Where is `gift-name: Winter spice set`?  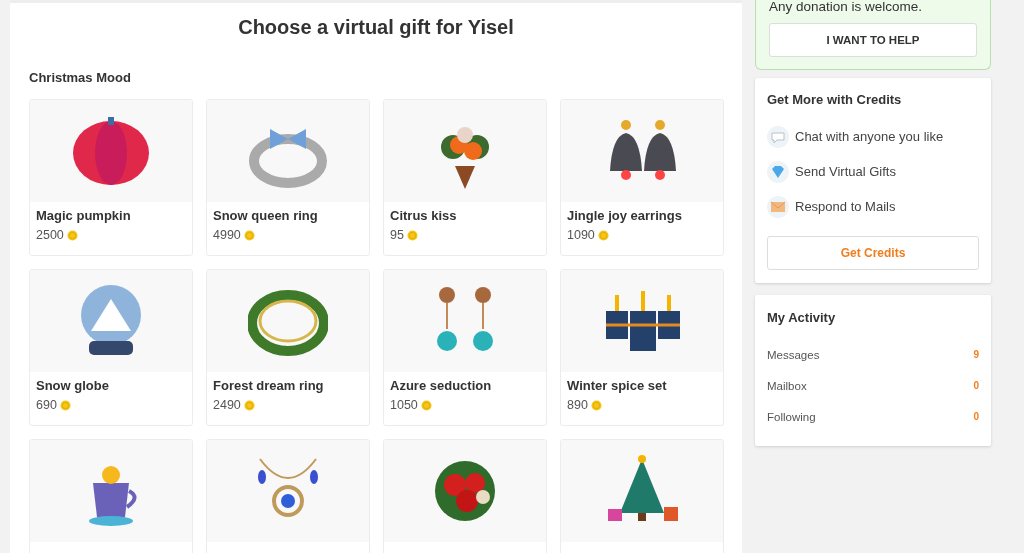 gift-name: Winter spice set is located at coordinates (617, 385).